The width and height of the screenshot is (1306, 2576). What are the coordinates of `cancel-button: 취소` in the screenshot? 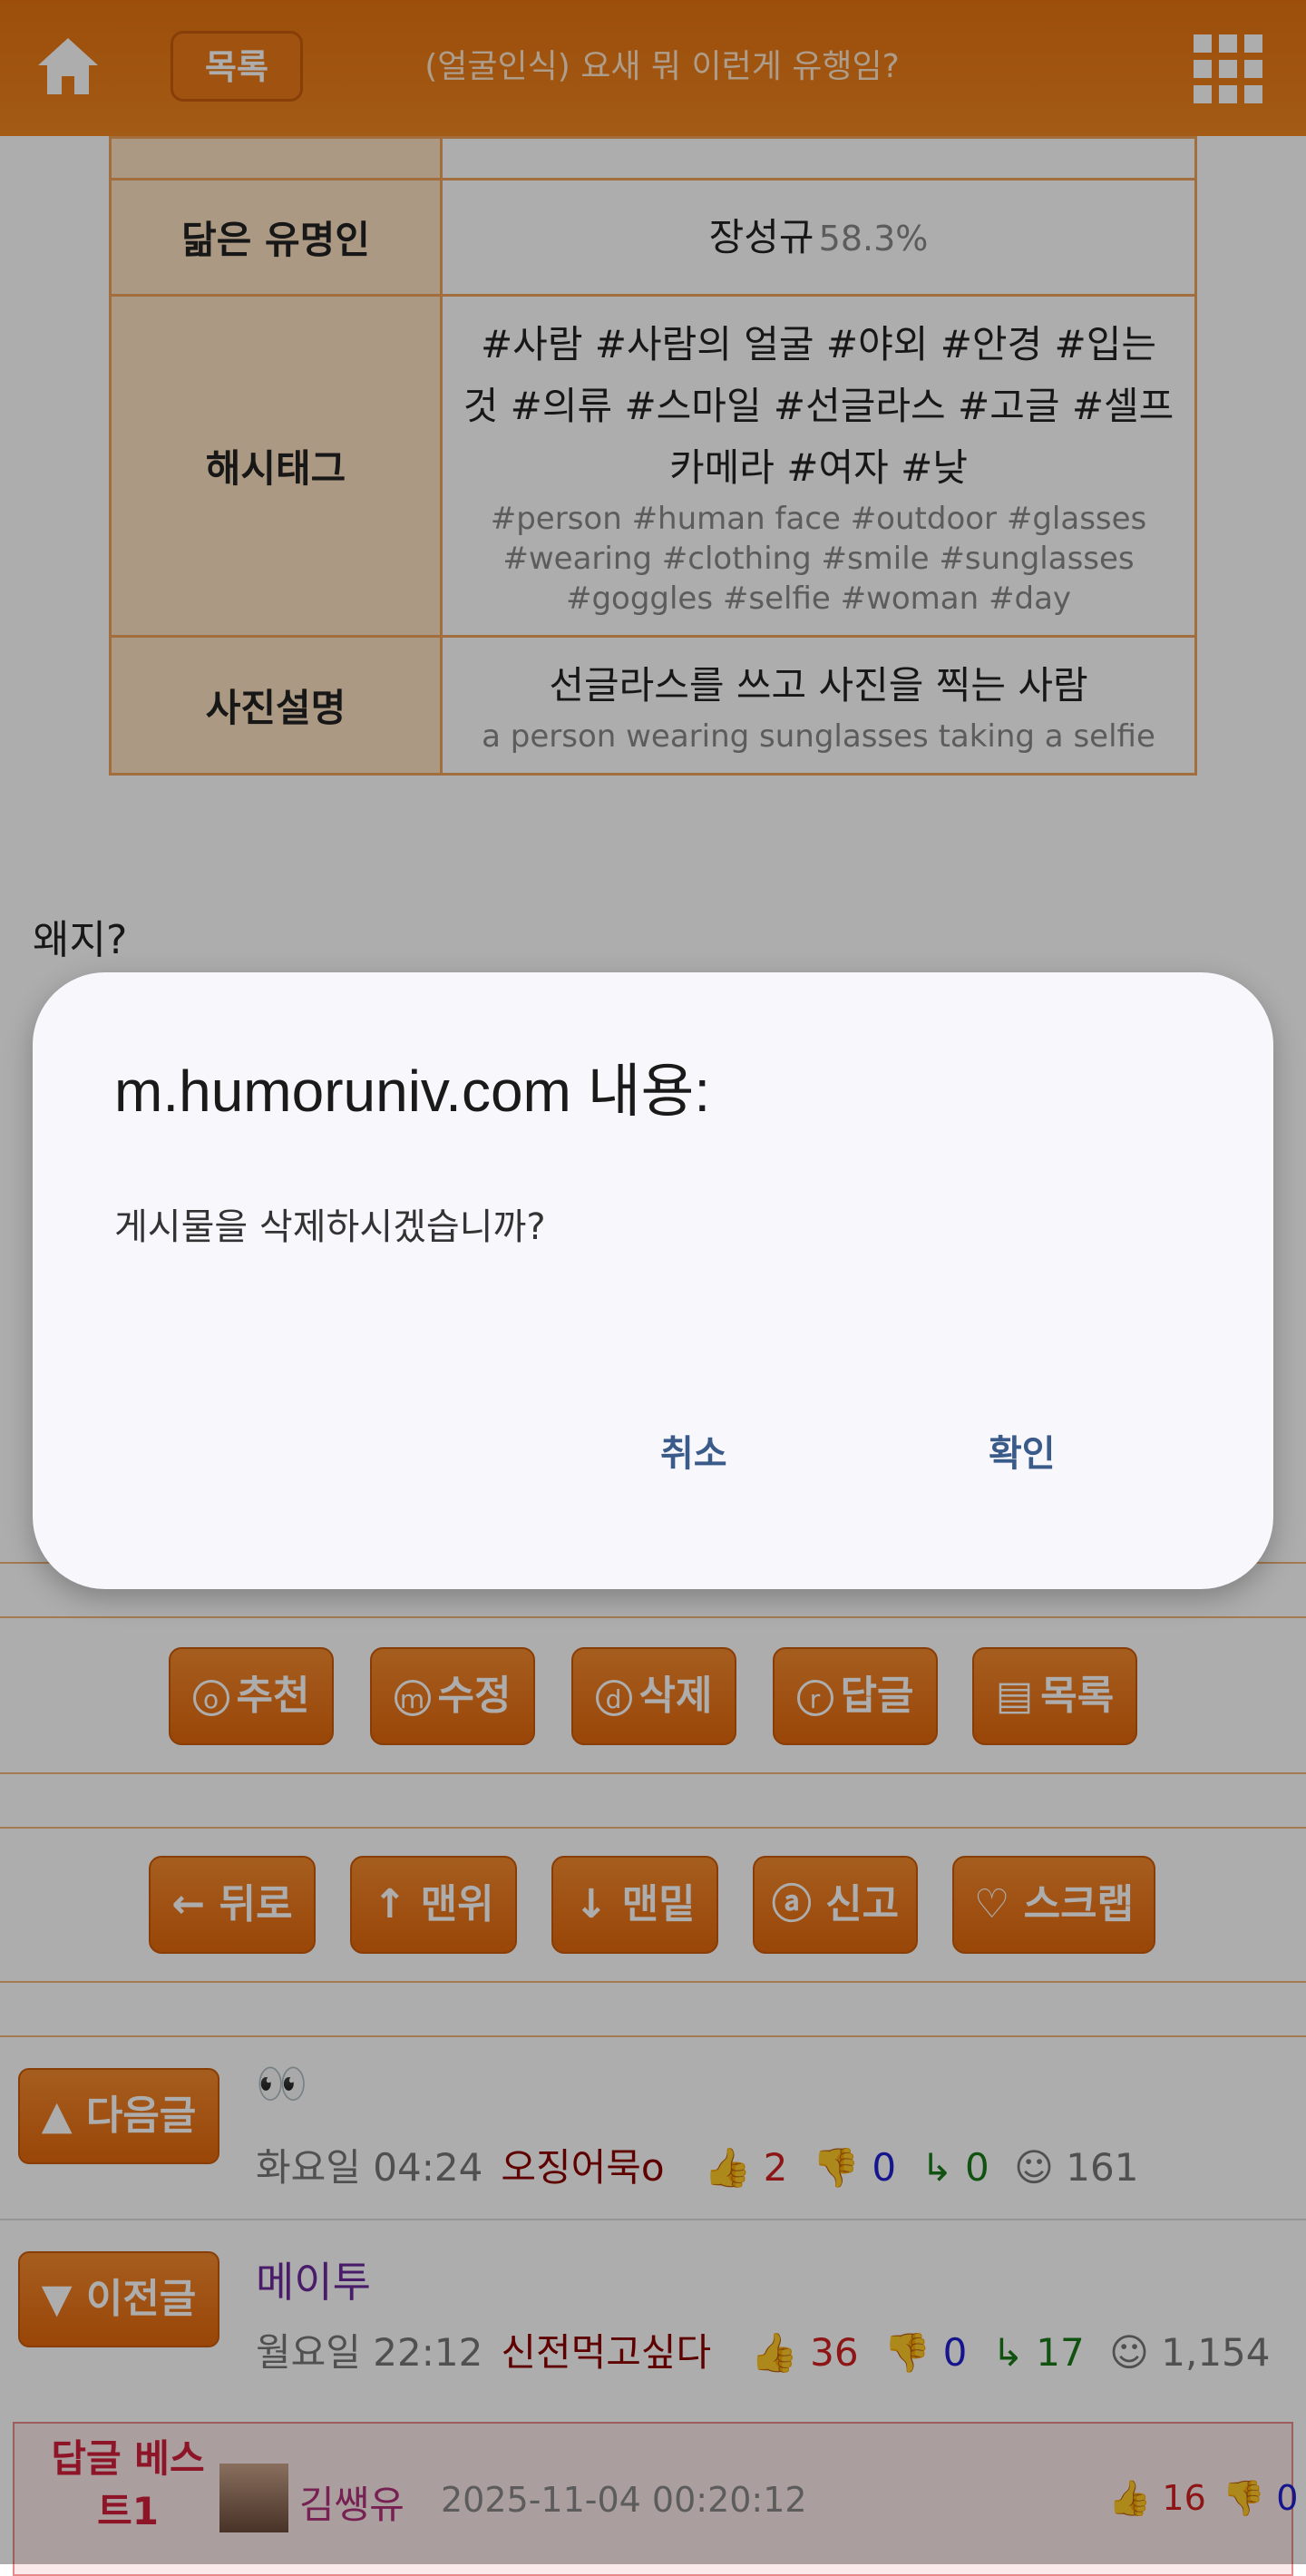 It's located at (693, 1450).